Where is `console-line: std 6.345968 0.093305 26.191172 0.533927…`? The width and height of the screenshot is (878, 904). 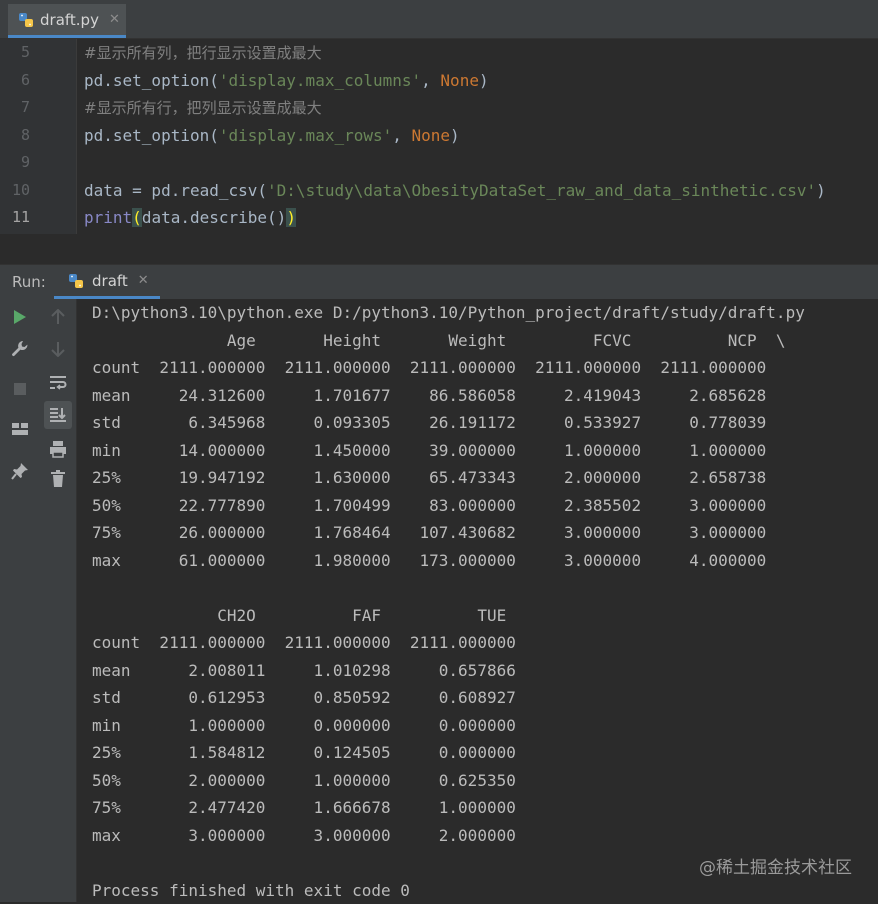 console-line: std 6.345968 0.093305 26.191172 0.533927… is located at coordinates (429, 423).